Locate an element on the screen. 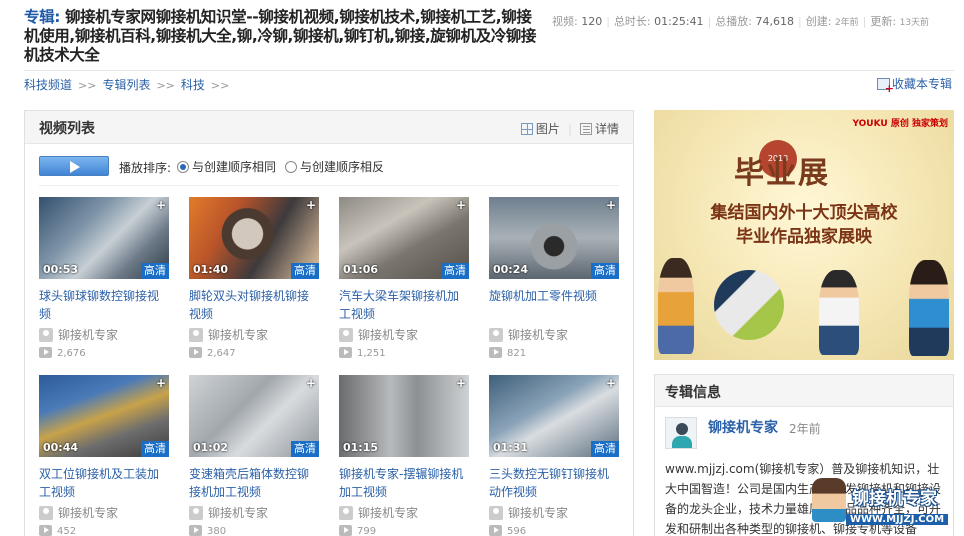 The image size is (964, 536). video-title: 汽车大梁车架铆接机加工视频 is located at coordinates (404, 305).